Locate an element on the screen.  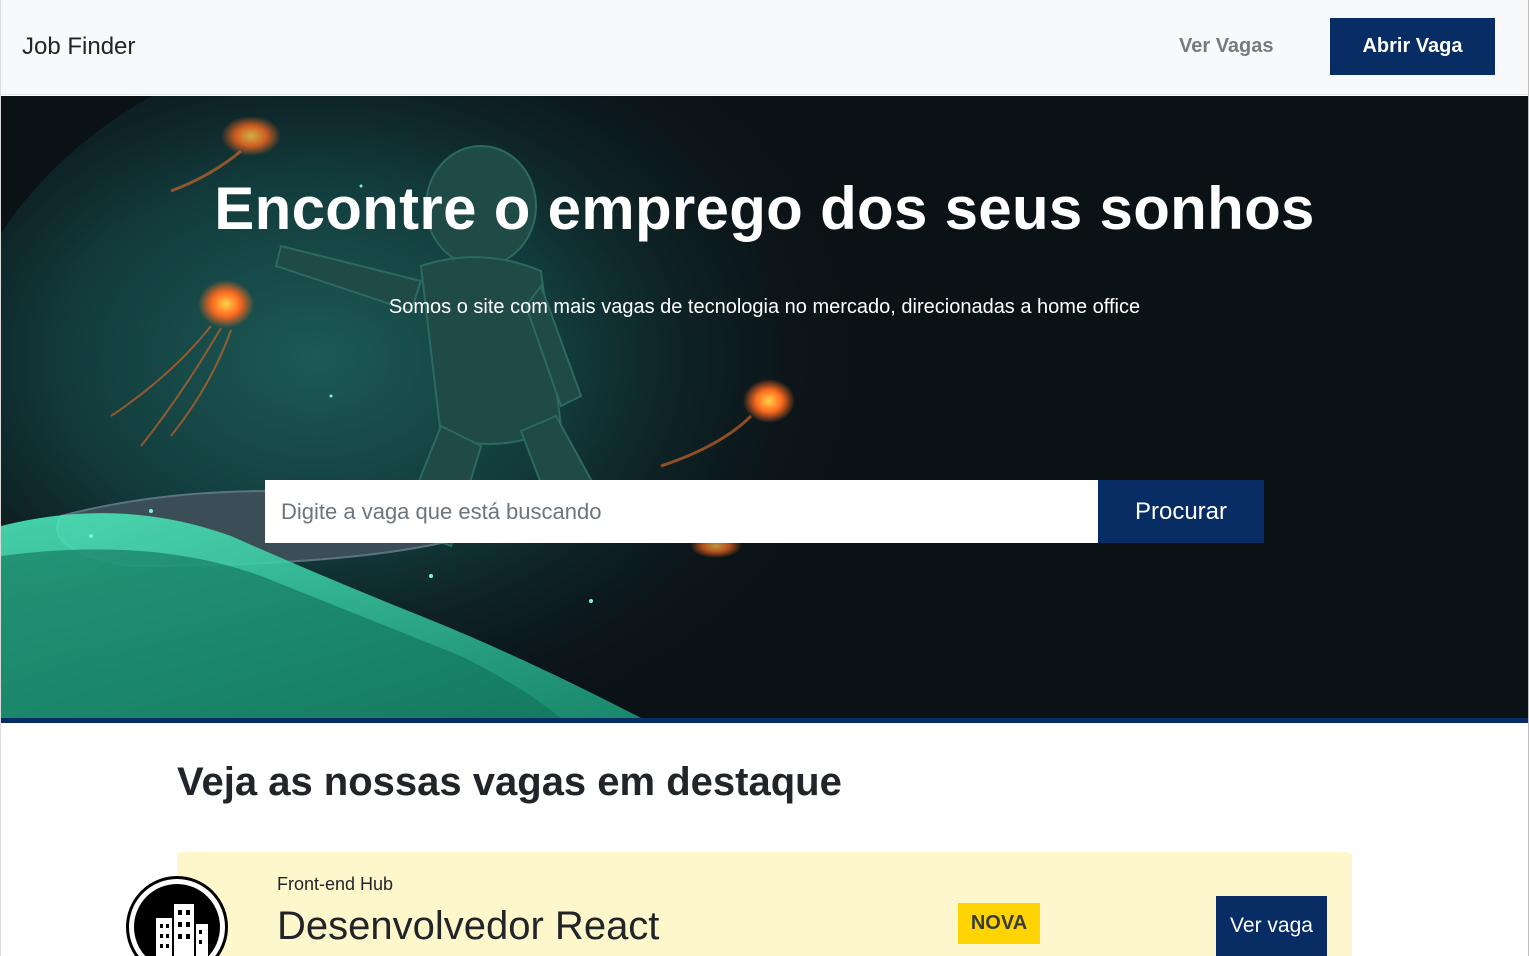
search-bar: Procurar is located at coordinates (764, 511).